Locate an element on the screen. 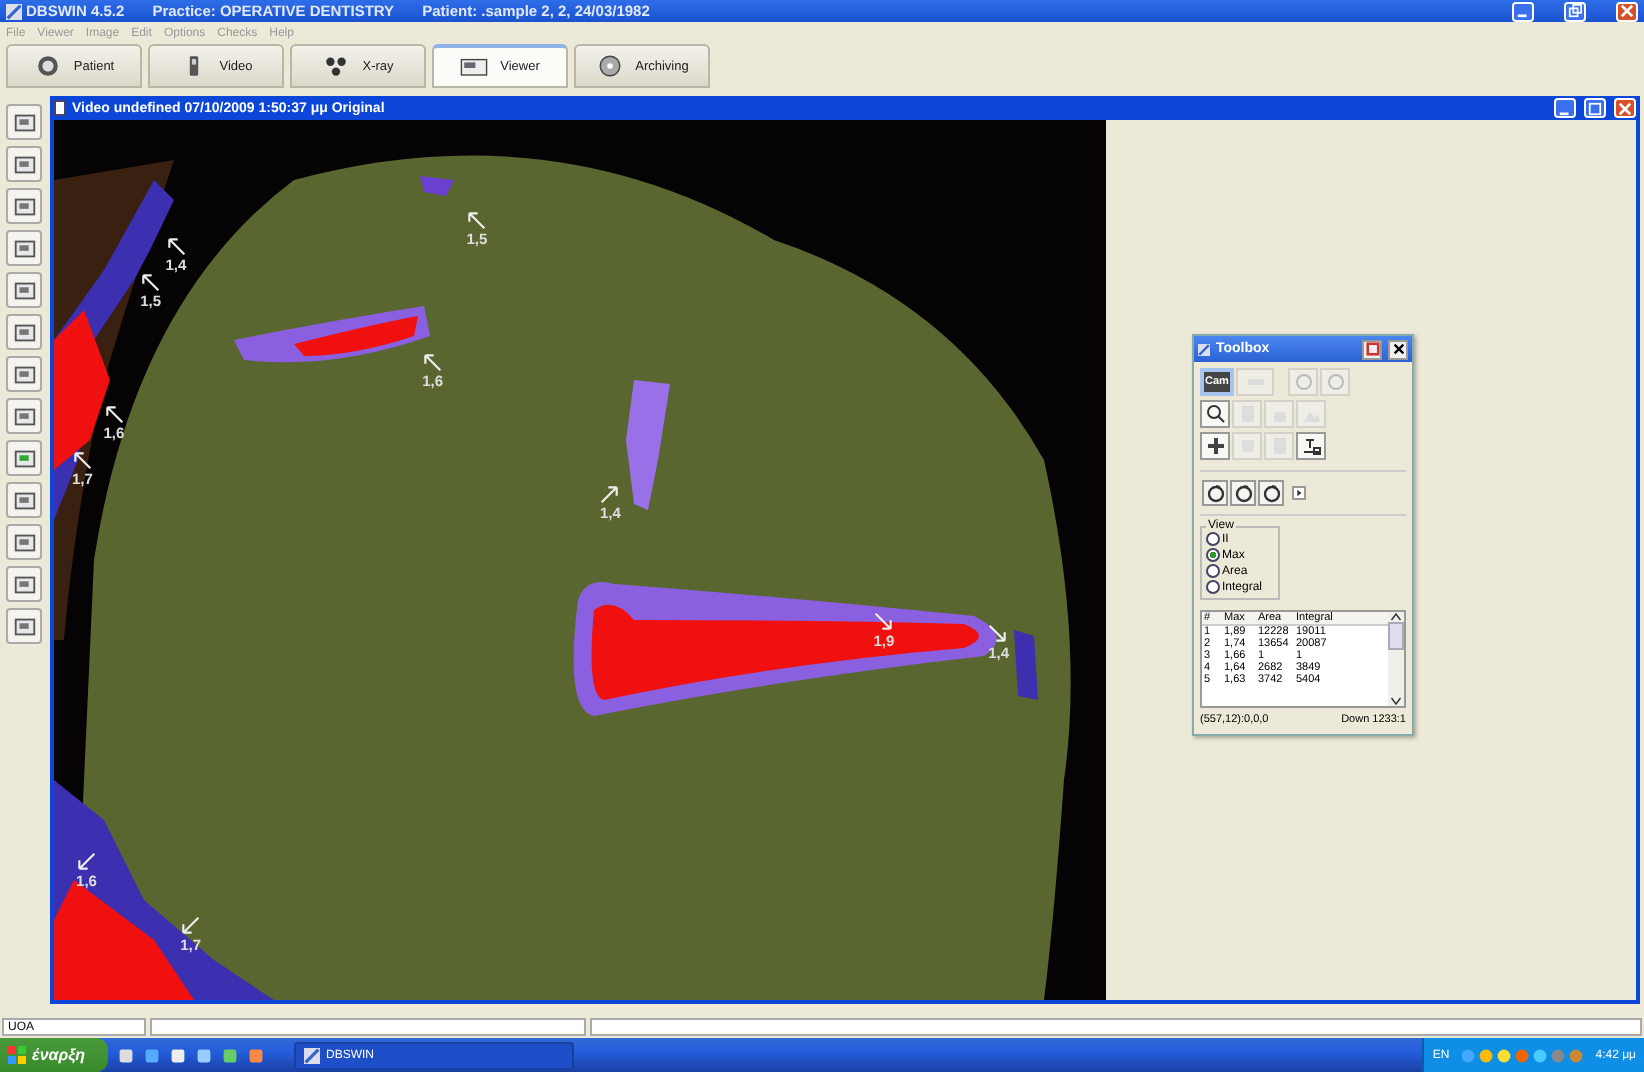 Image resolution: width=1644 pixels, height=1072 pixels. restore-button is located at coordinates (1575, 11).